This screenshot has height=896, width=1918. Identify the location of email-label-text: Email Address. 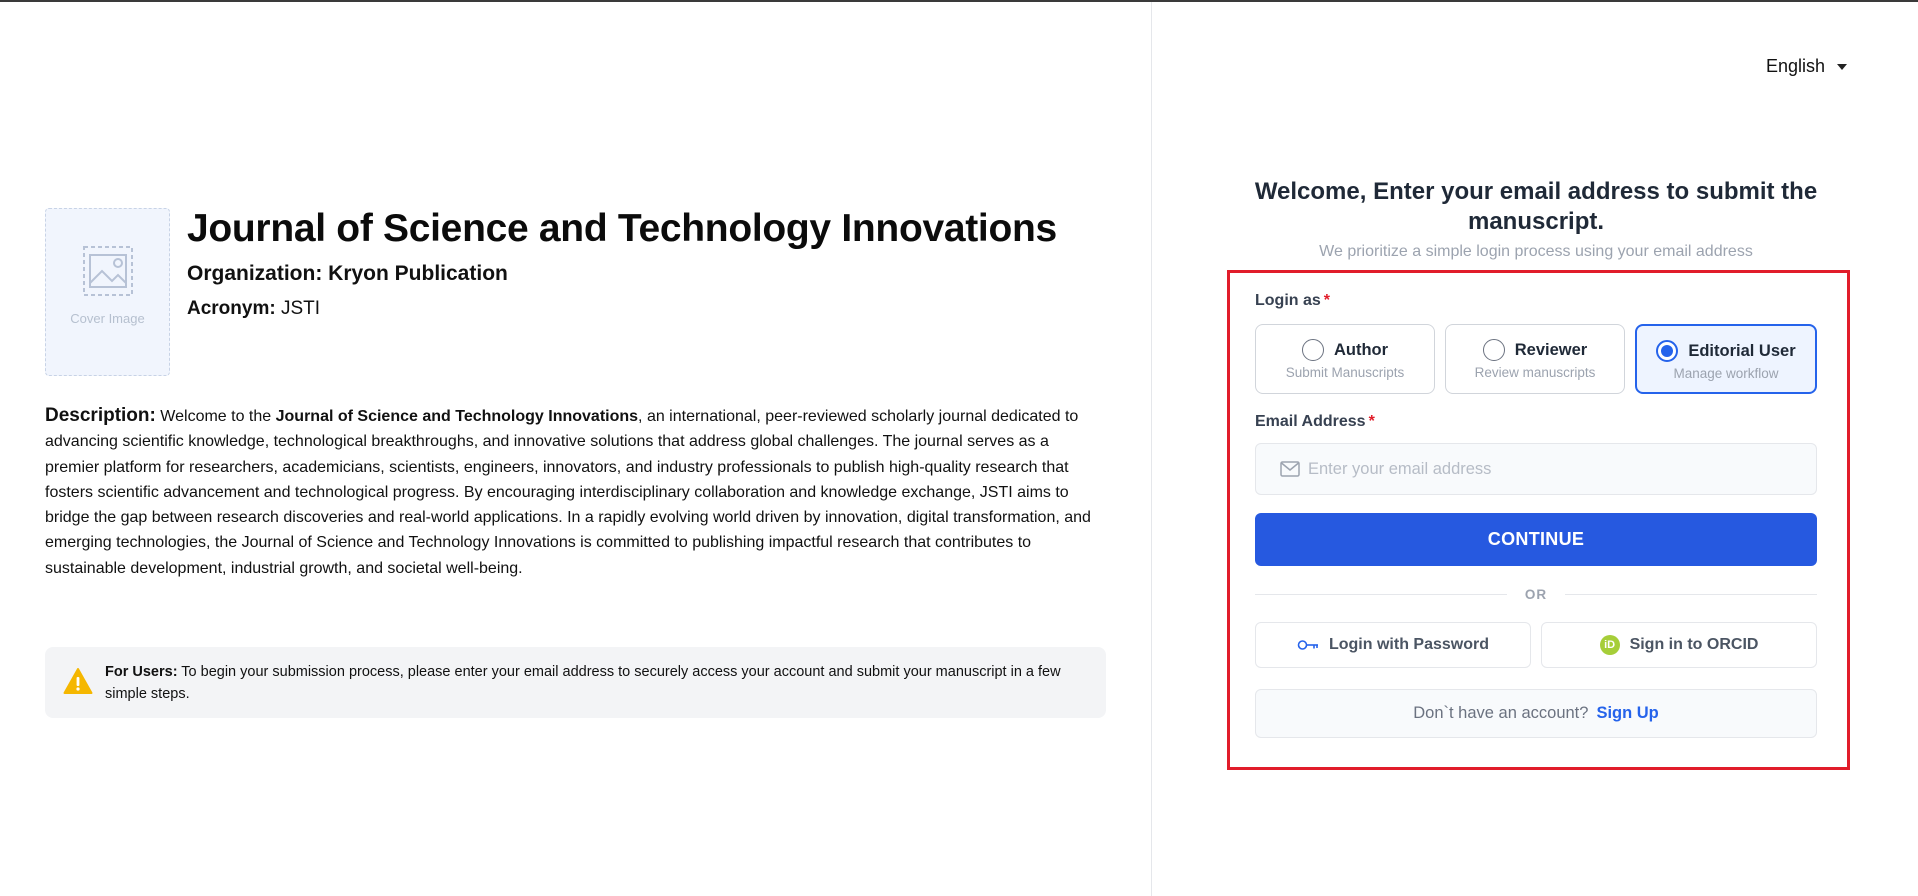
(1310, 421).